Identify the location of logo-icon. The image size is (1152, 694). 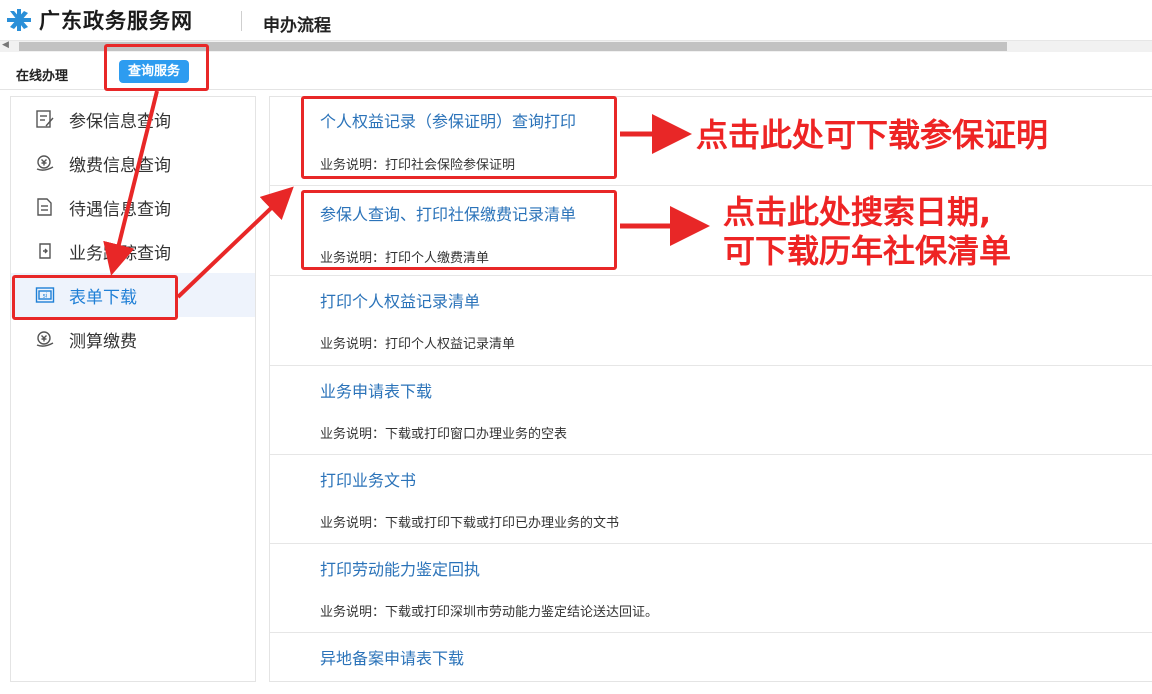
(19, 20).